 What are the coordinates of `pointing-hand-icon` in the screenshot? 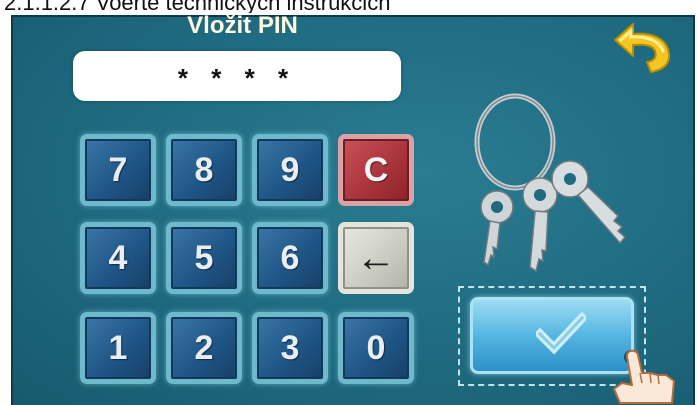 It's located at (644, 376).